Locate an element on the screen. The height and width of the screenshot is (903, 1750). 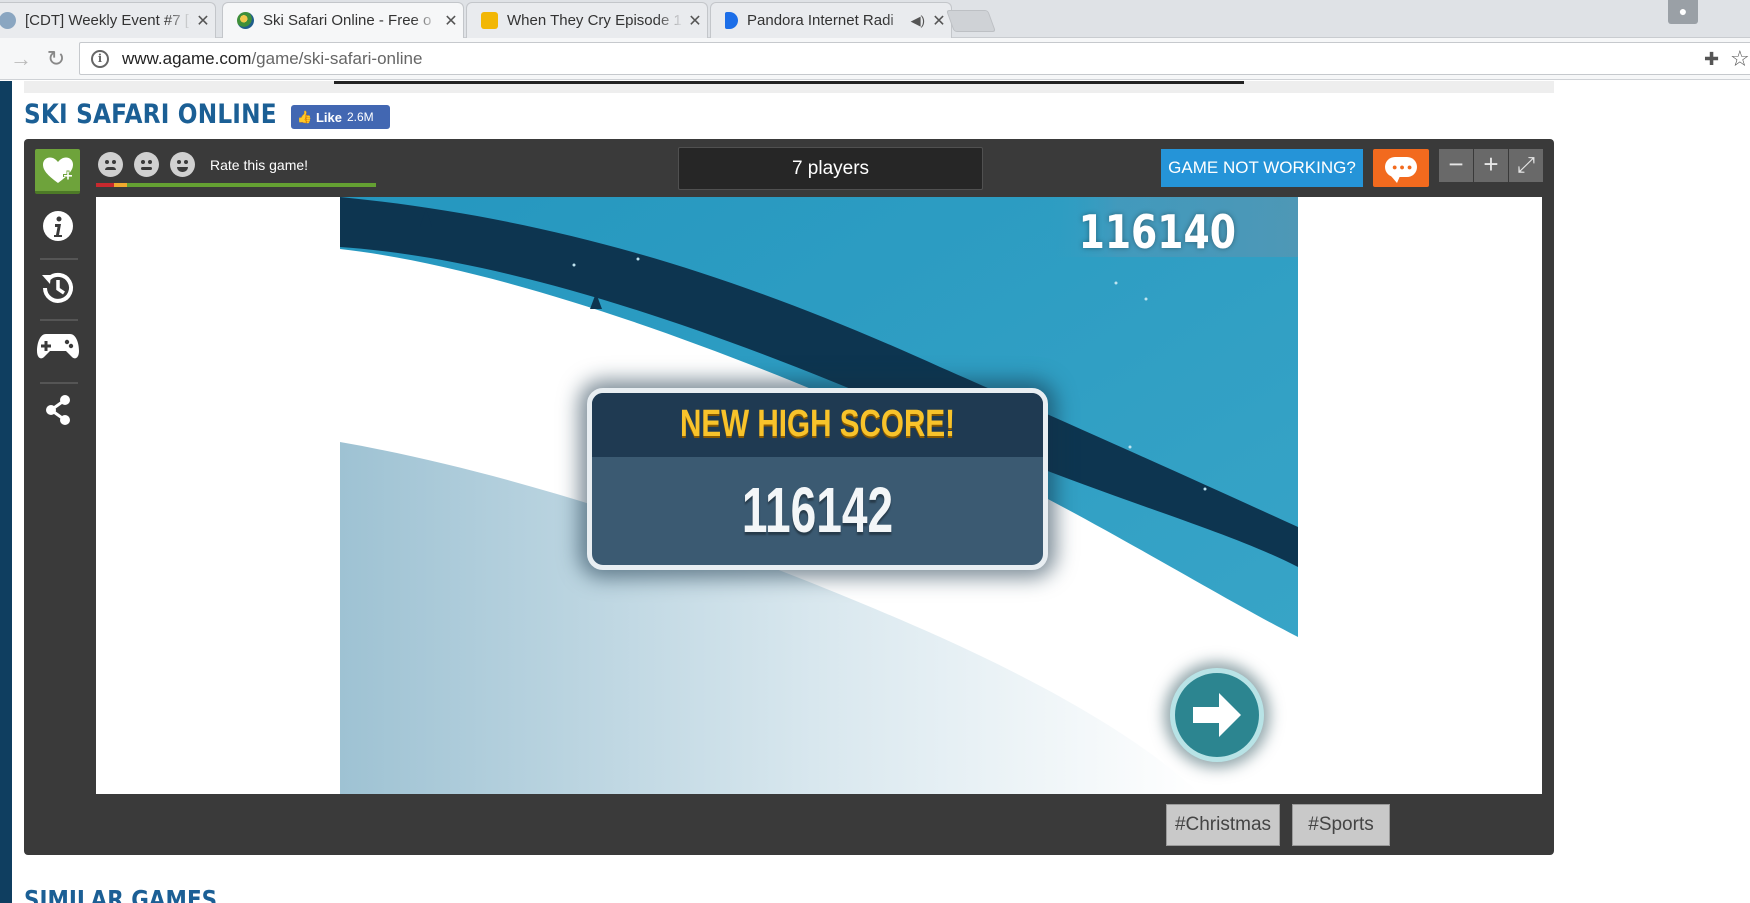
reload-icon: ↻ is located at coordinates (56, 59).